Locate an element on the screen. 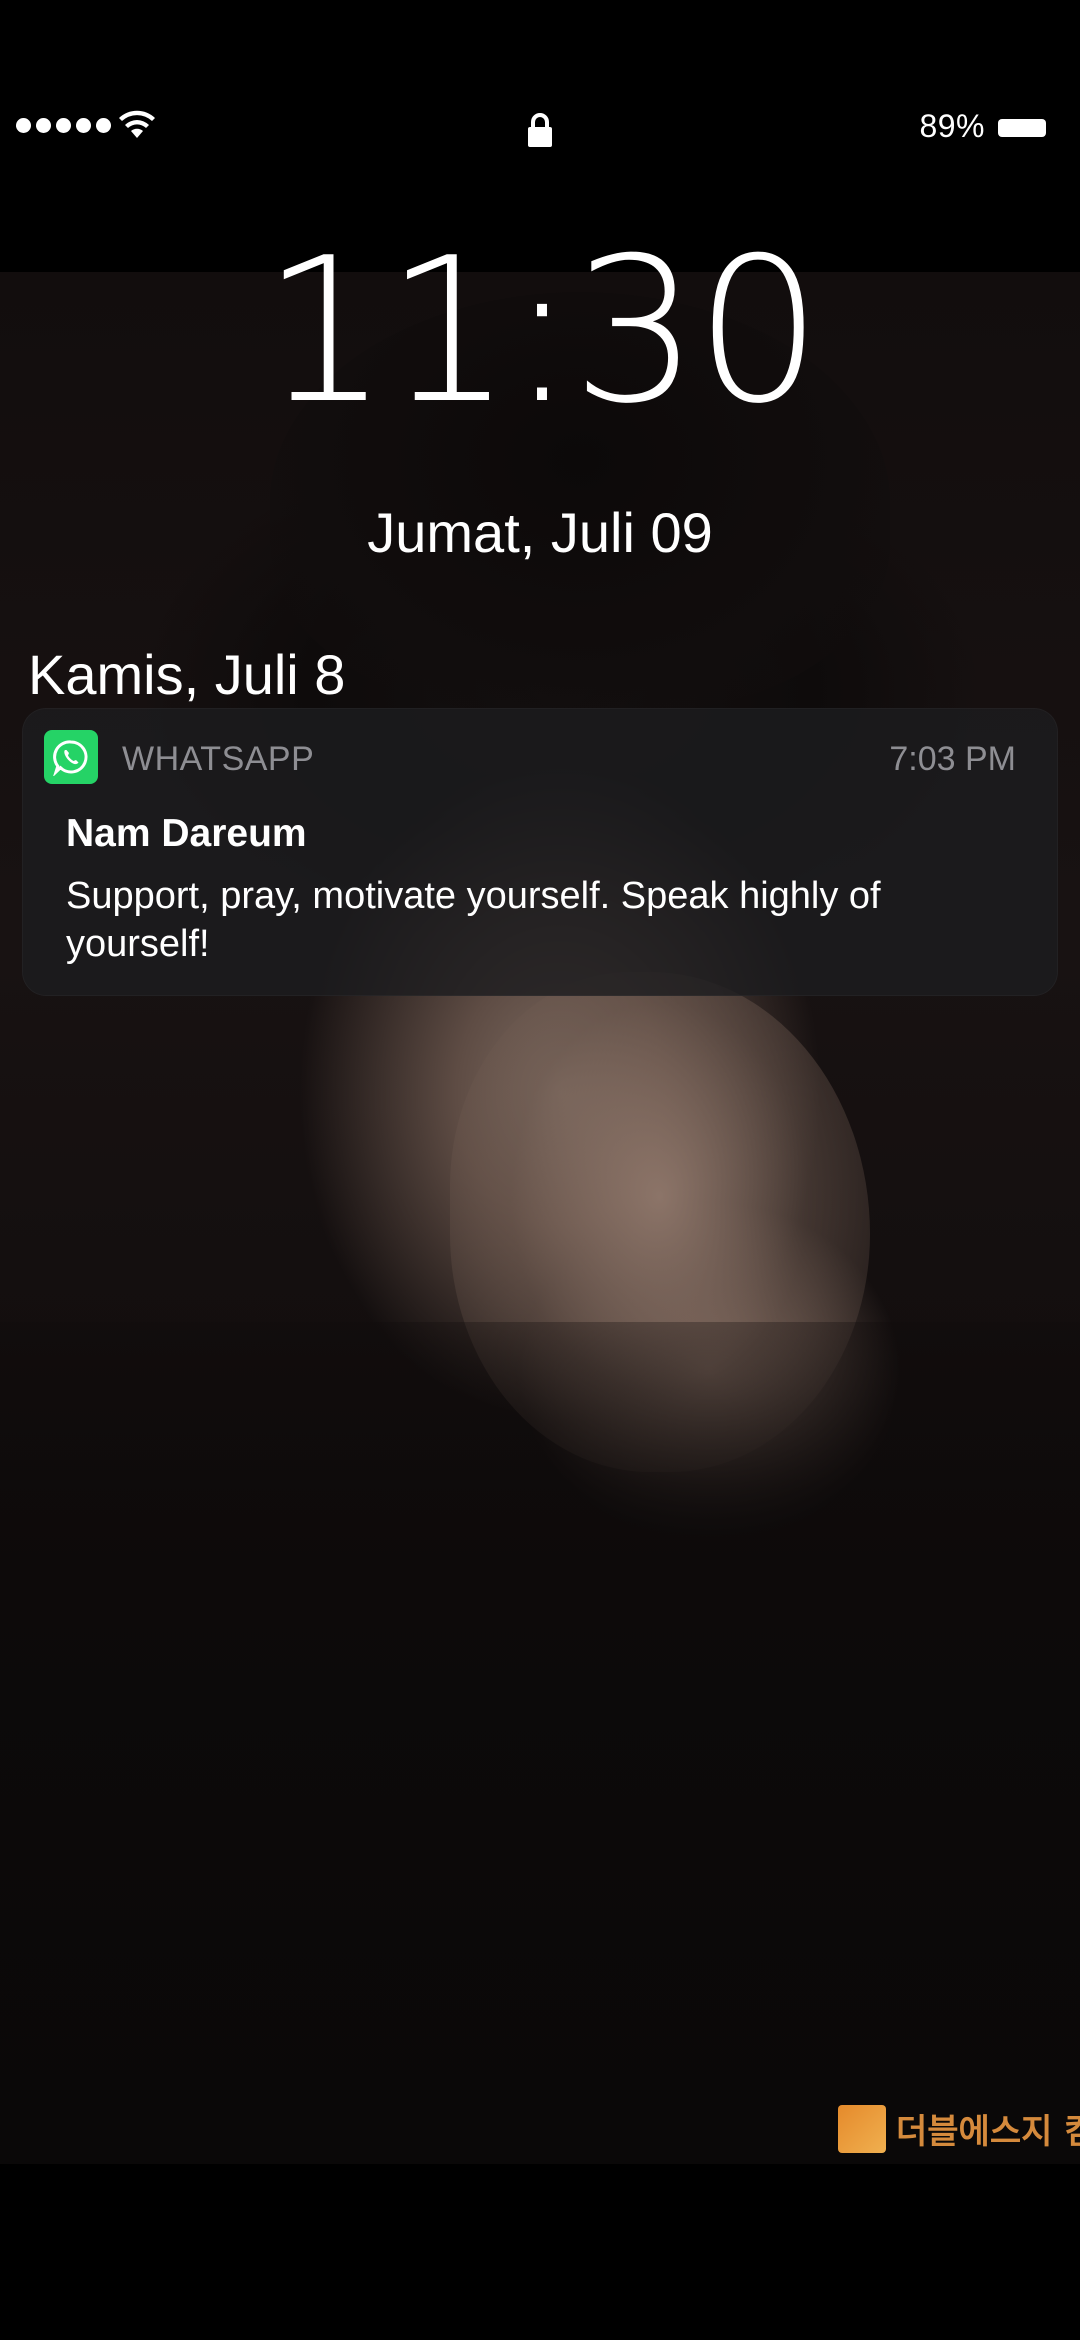 This screenshot has width=1080, height=2340. watermark-text: 더블에스지 컴 is located at coordinates (988, 2132).